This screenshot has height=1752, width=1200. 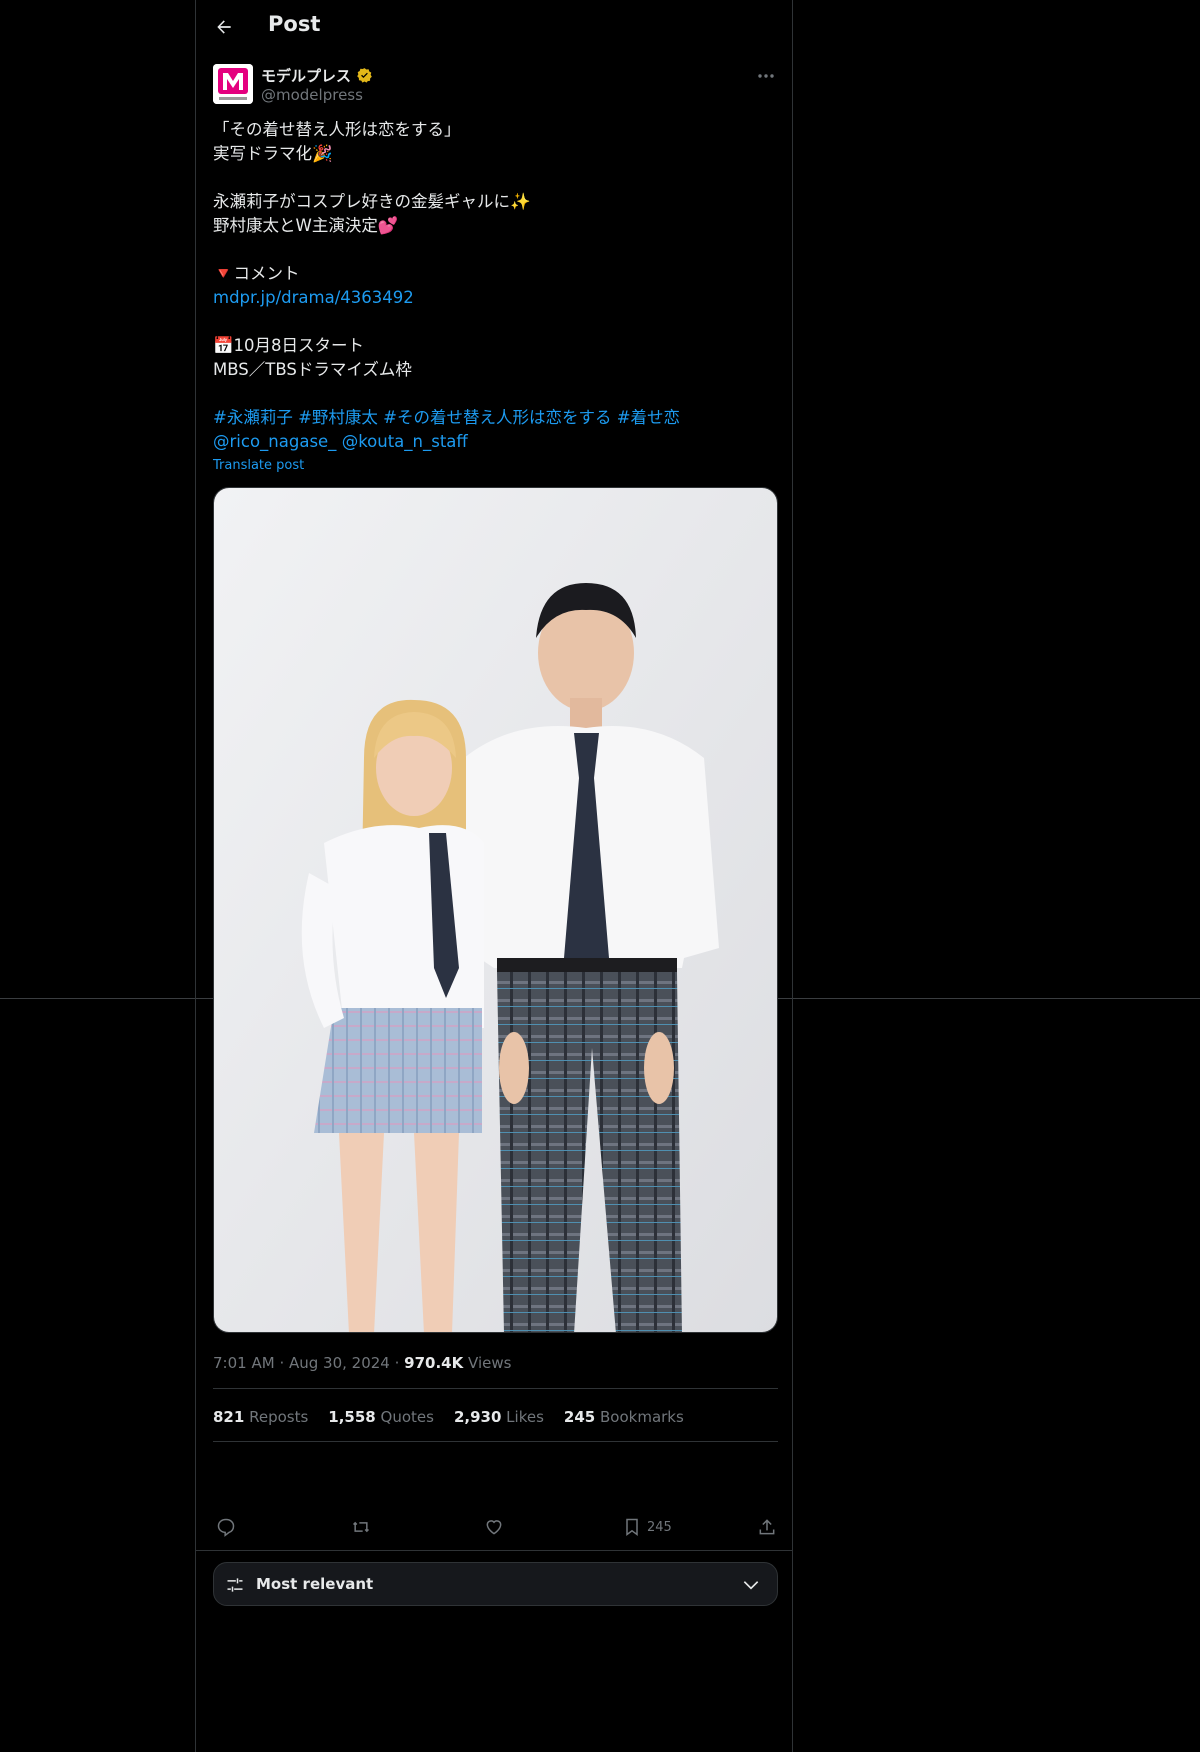 I want to click on post-link: mdpr.jp/drama/4363492, so click(x=313, y=297).